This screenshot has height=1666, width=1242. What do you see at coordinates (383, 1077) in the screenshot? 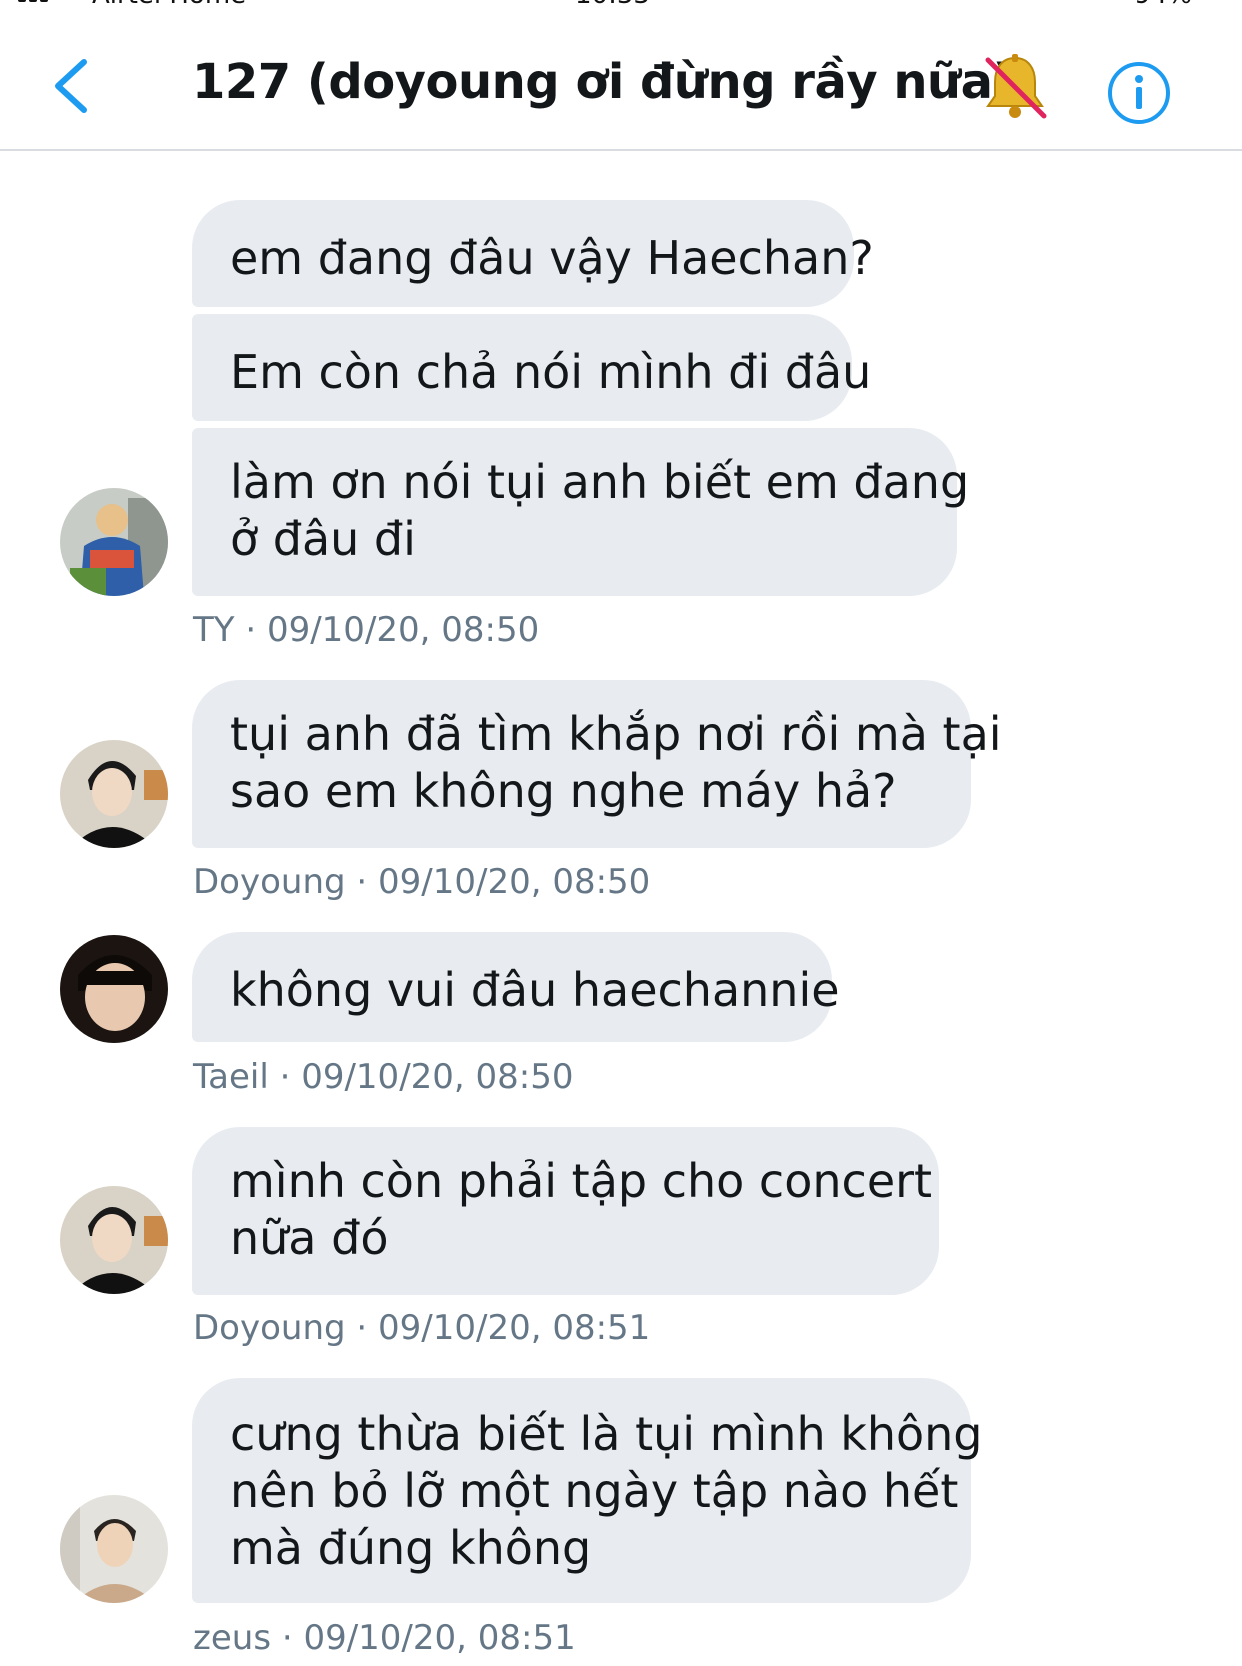
I see `message-meta: Taeil · 09/10/20, 08:50` at bounding box center [383, 1077].